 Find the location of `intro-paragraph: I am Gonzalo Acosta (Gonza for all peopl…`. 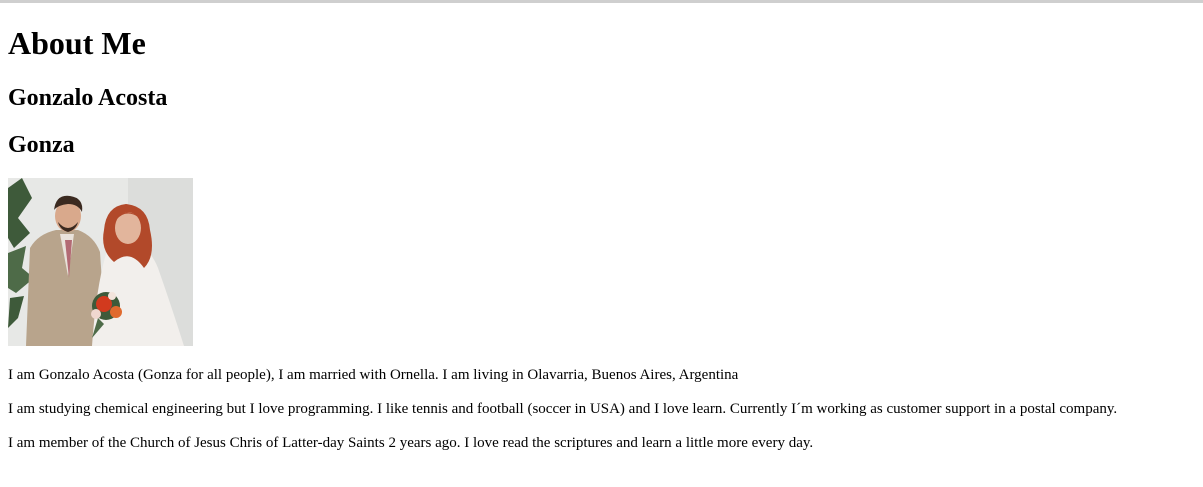

intro-paragraph: I am Gonzalo Acosta (Gonza for all peopl… is located at coordinates (373, 375).